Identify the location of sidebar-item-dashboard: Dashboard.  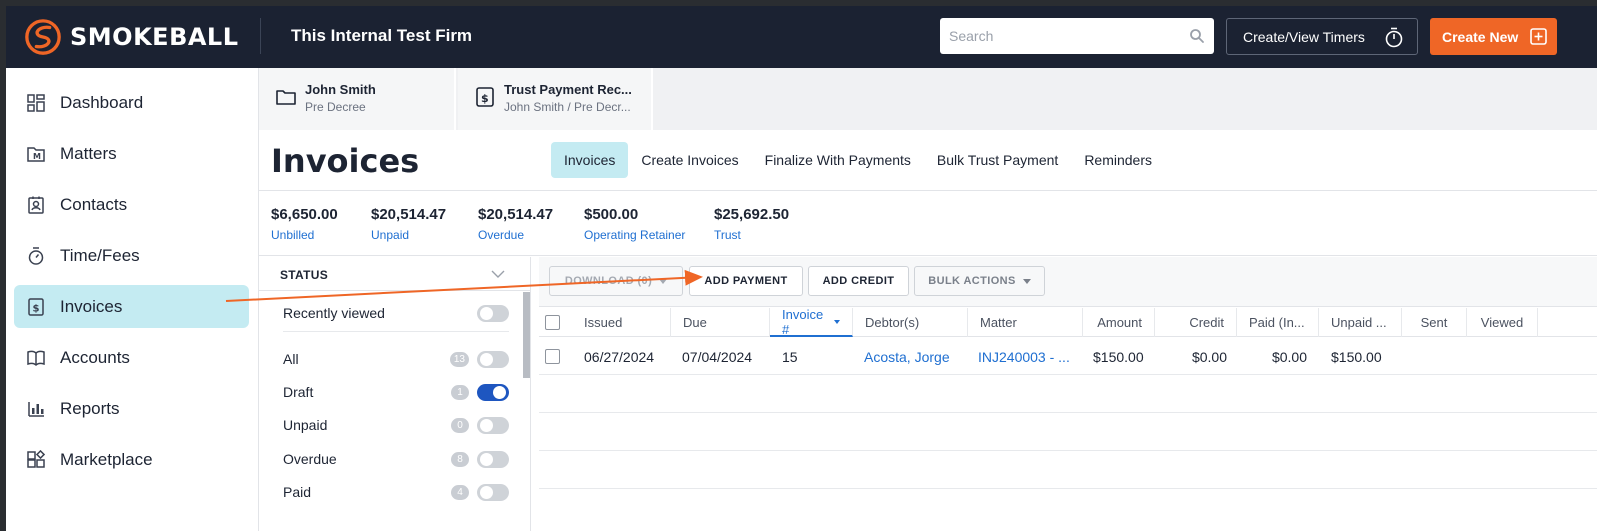
(131, 102).